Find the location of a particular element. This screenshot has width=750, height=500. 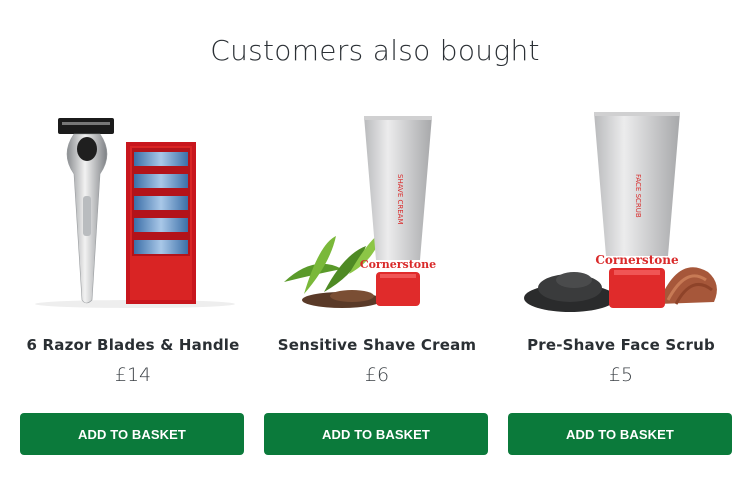

product-name: Sensitive Shave Cream is located at coordinates (377, 345).